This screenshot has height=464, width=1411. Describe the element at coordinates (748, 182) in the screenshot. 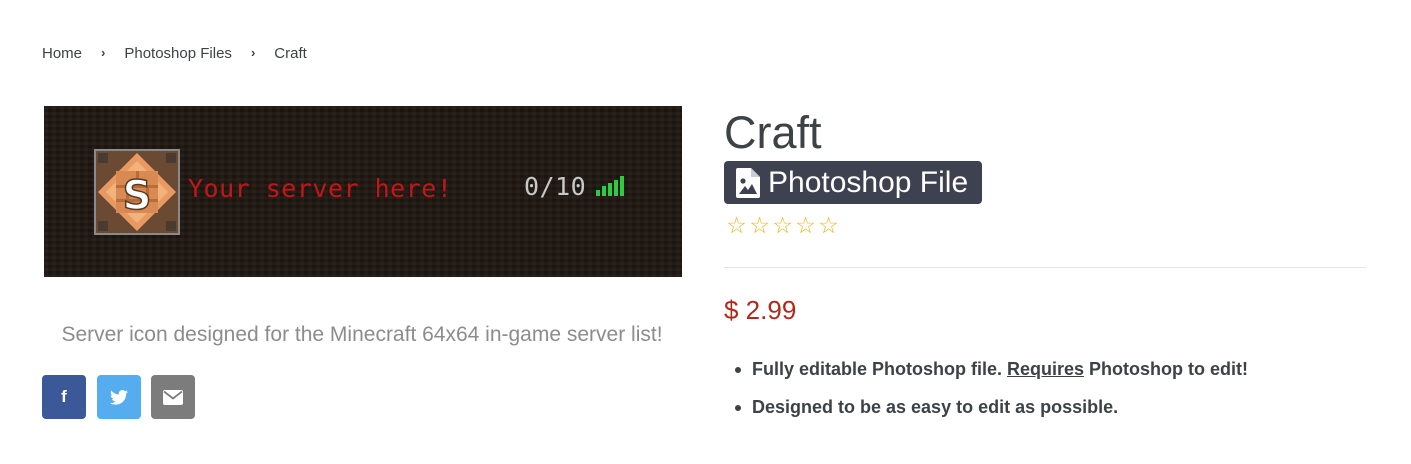

I see `file-image-icon` at that location.